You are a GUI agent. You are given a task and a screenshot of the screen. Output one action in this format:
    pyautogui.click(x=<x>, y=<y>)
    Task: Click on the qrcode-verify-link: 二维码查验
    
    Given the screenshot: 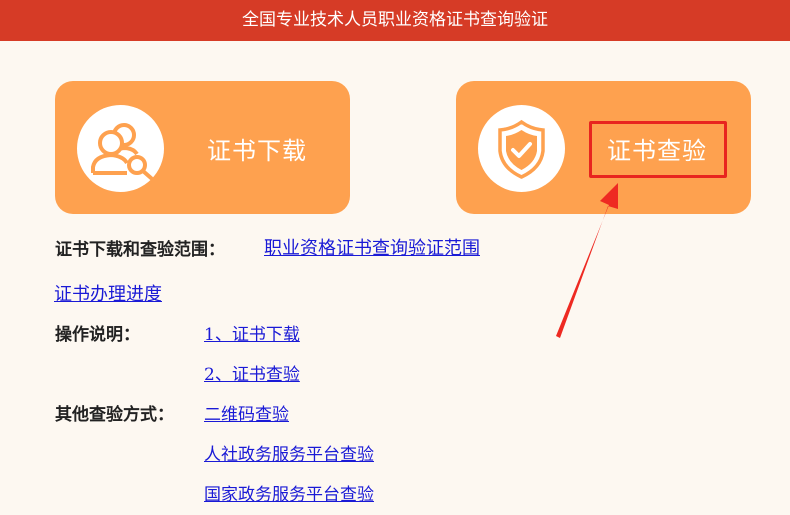 What is the action you would take?
    pyautogui.click(x=246, y=412)
    